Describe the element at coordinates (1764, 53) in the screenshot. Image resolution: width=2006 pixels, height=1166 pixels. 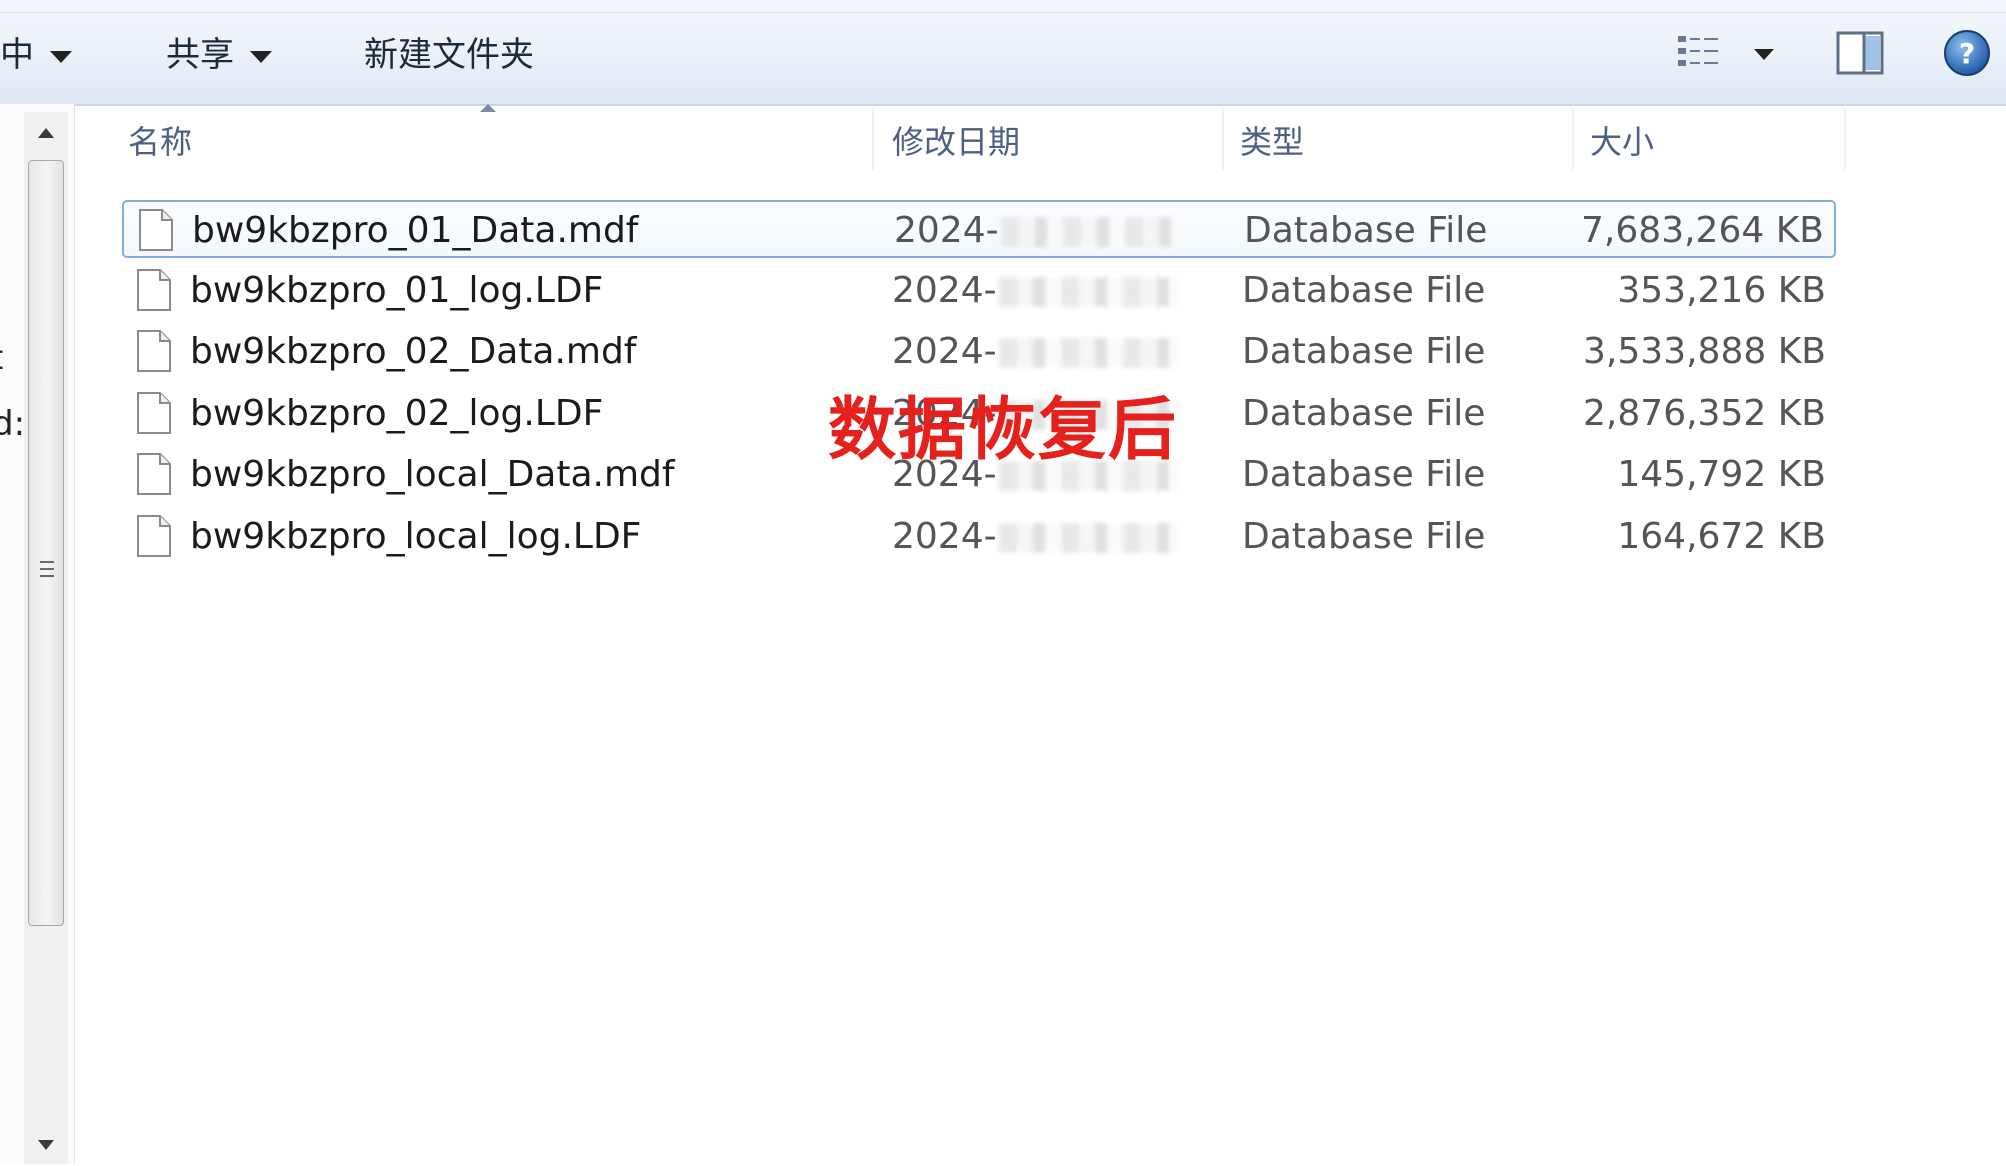
I see `view-options-dropdown-icon` at that location.